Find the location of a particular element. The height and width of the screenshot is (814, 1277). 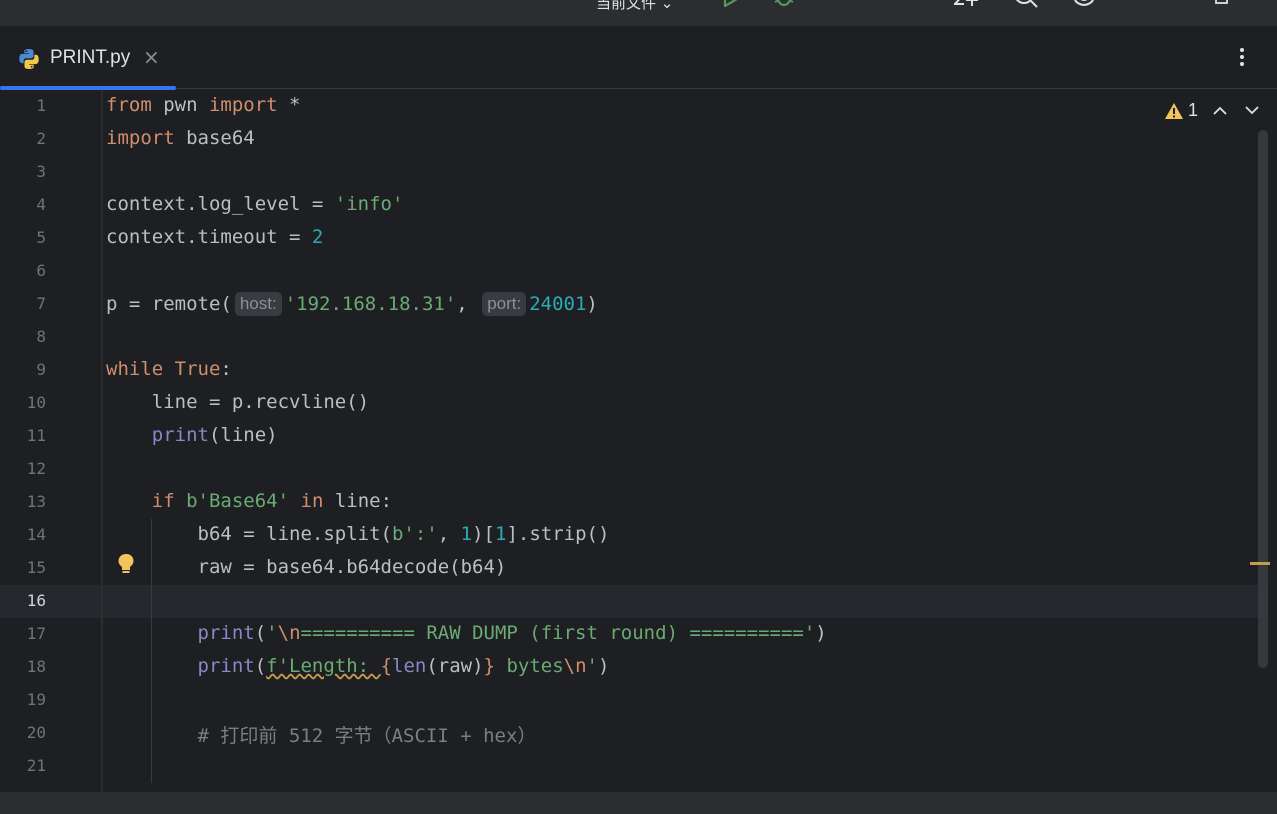

more-actions-icon is located at coordinates (835, 5).